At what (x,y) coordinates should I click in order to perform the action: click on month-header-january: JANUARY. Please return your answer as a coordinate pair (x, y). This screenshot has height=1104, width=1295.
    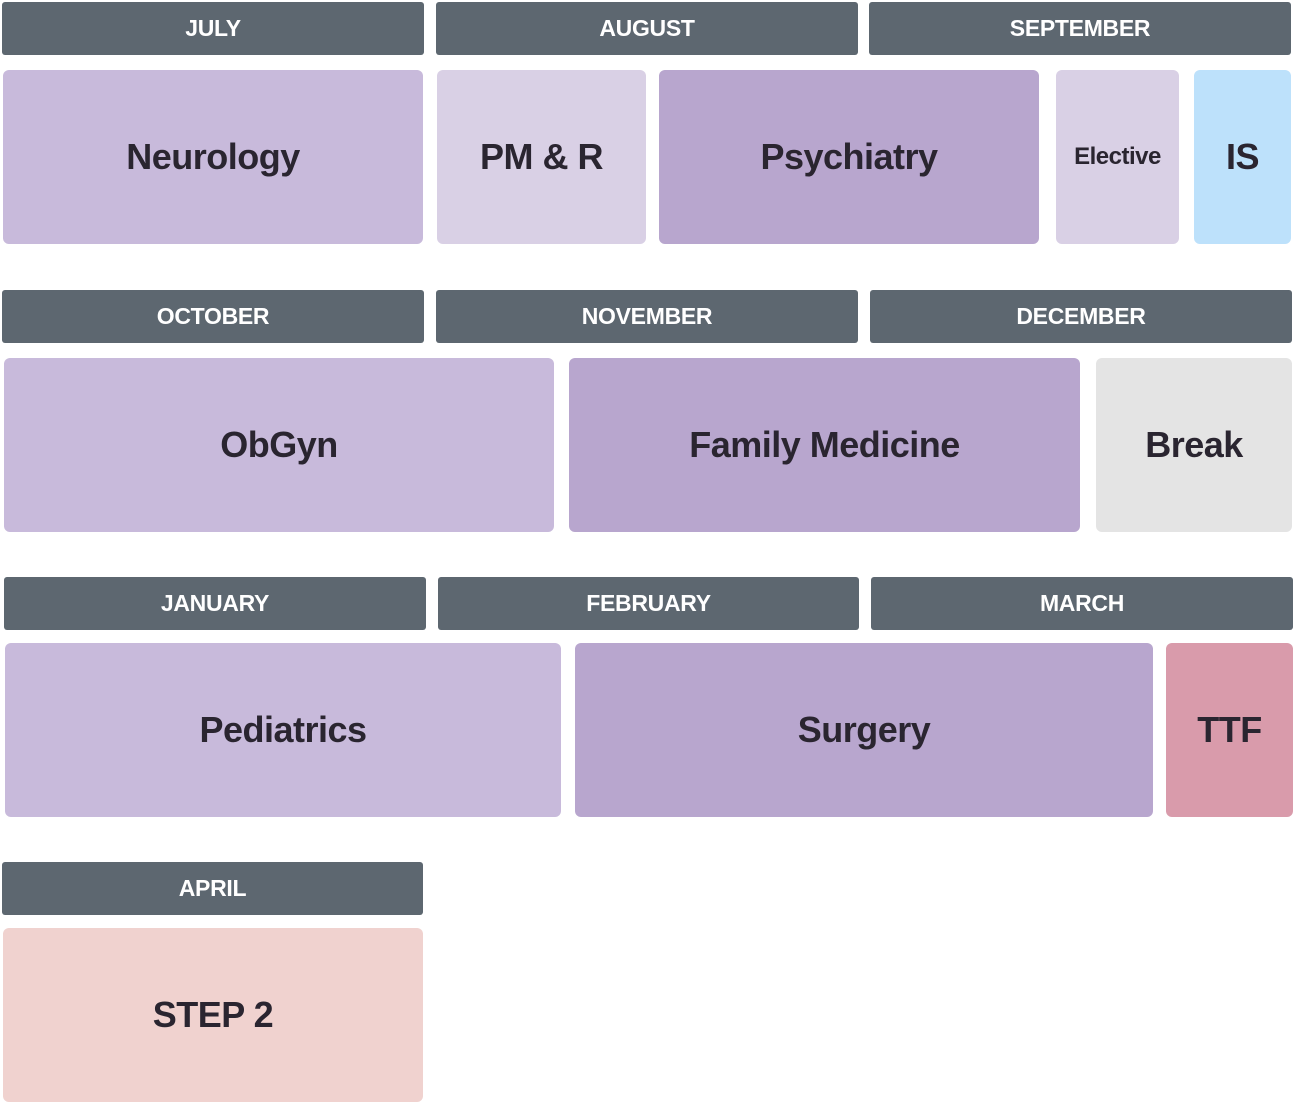
    Looking at the image, I should click on (215, 603).